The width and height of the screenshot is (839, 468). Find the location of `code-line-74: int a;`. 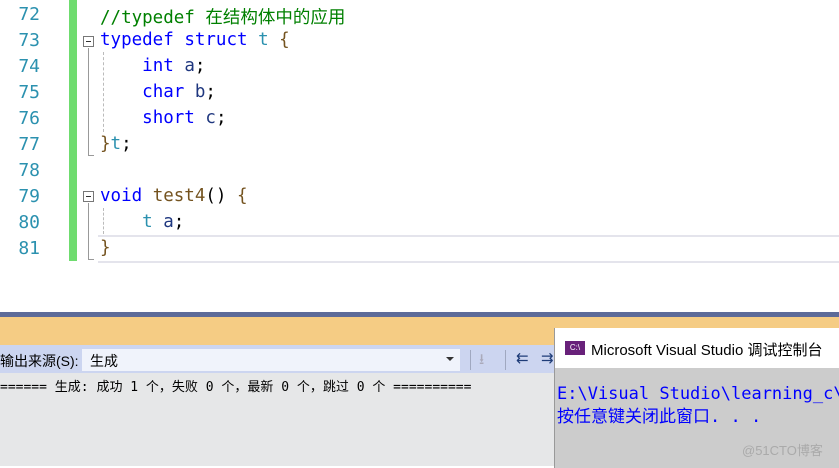

code-line-74: int a; is located at coordinates (152, 66).